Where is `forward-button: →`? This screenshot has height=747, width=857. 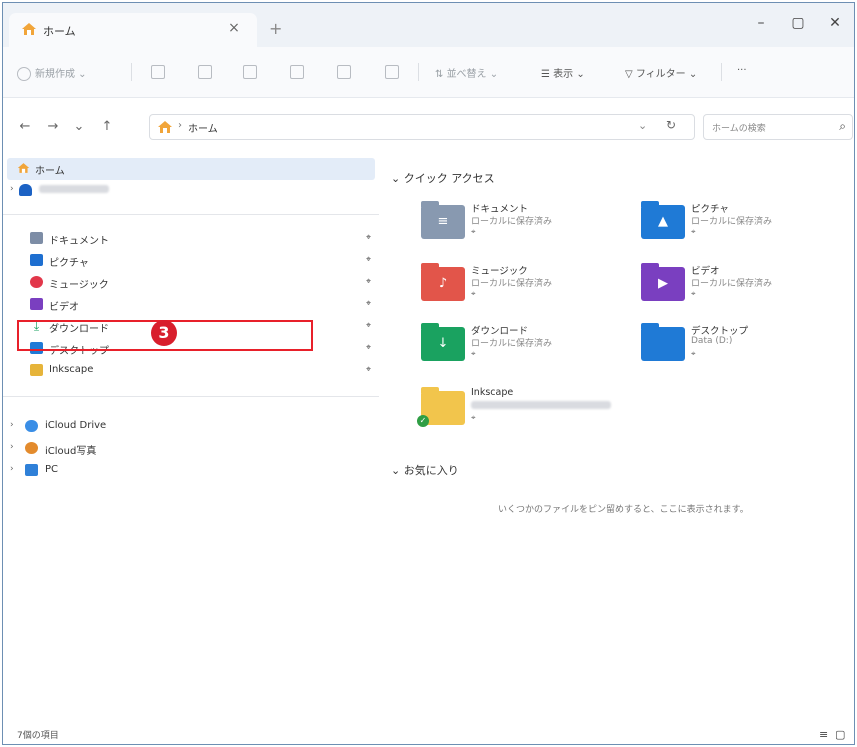 forward-button: → is located at coordinates (53, 126).